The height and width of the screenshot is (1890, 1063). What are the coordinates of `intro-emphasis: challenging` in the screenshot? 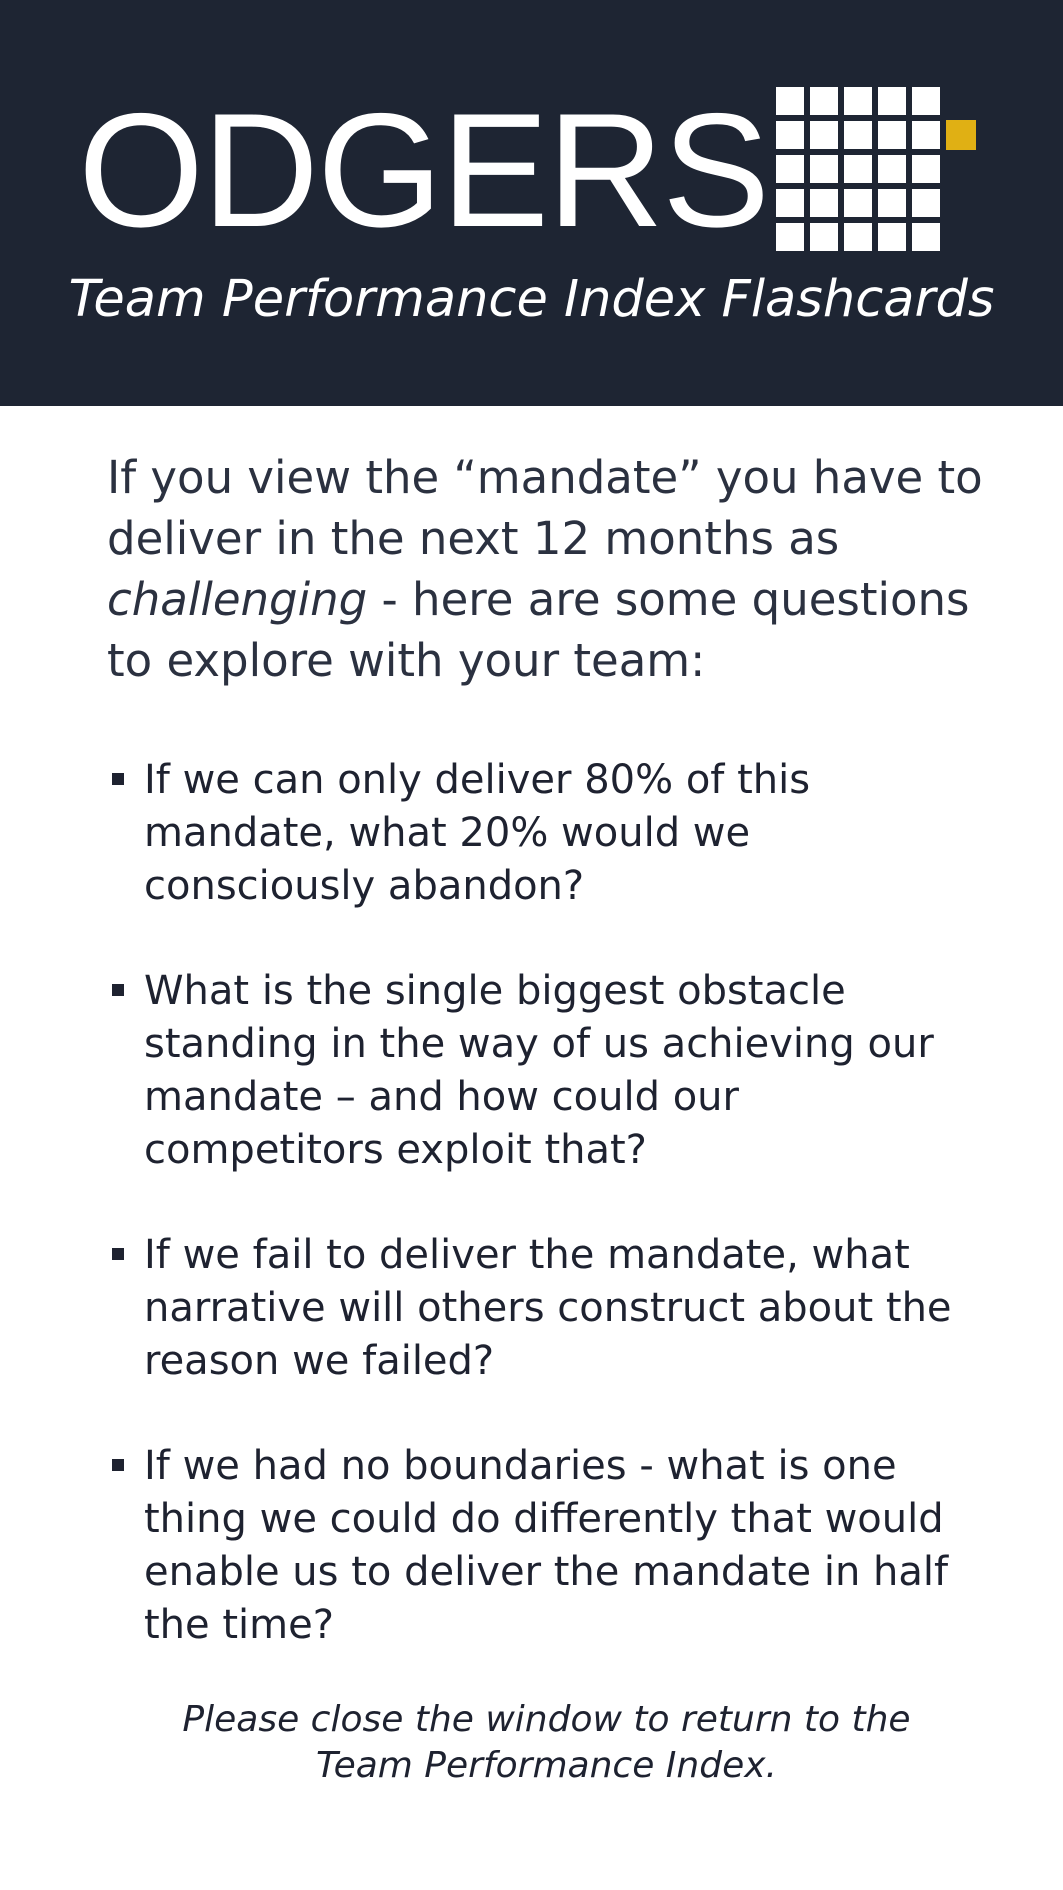 It's located at (237, 599).